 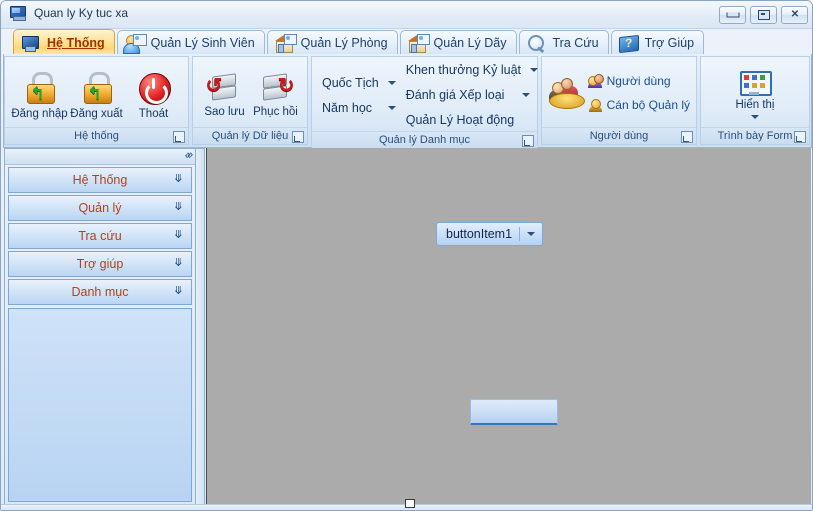 I want to click on navigation-pane-content, so click(x=100, y=405).